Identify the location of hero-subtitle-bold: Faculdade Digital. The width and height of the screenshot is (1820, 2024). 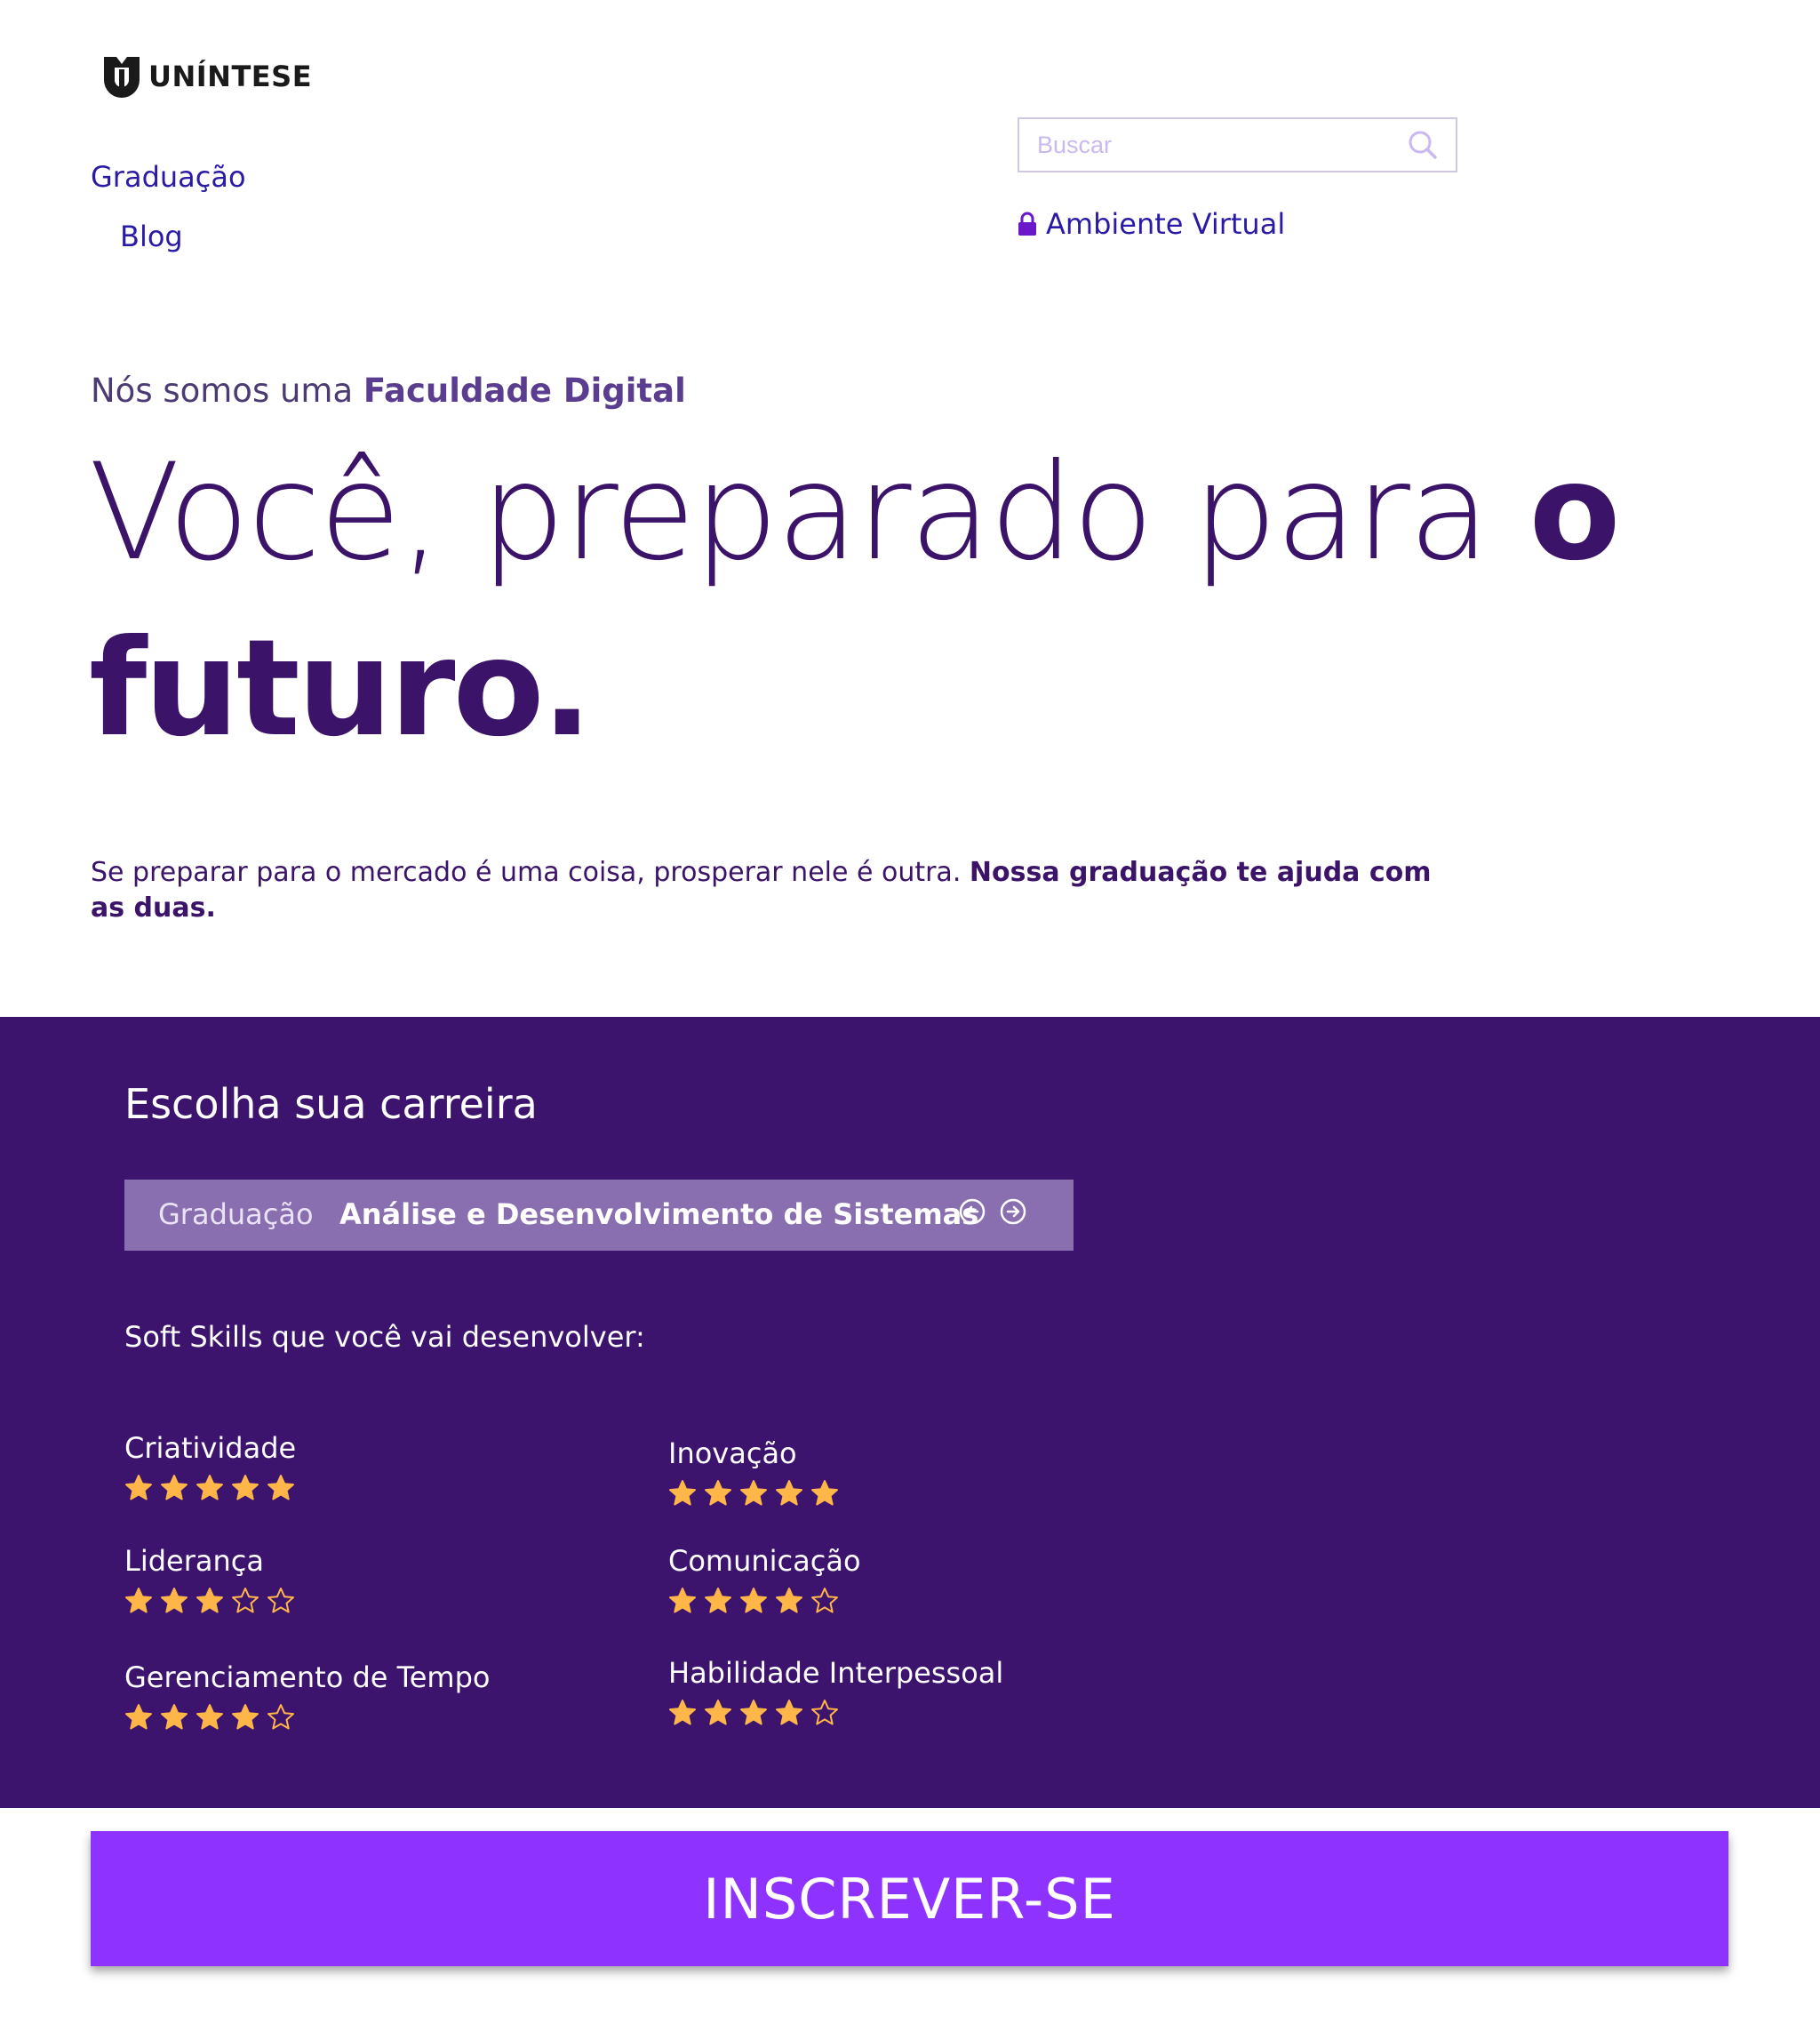
(524, 391).